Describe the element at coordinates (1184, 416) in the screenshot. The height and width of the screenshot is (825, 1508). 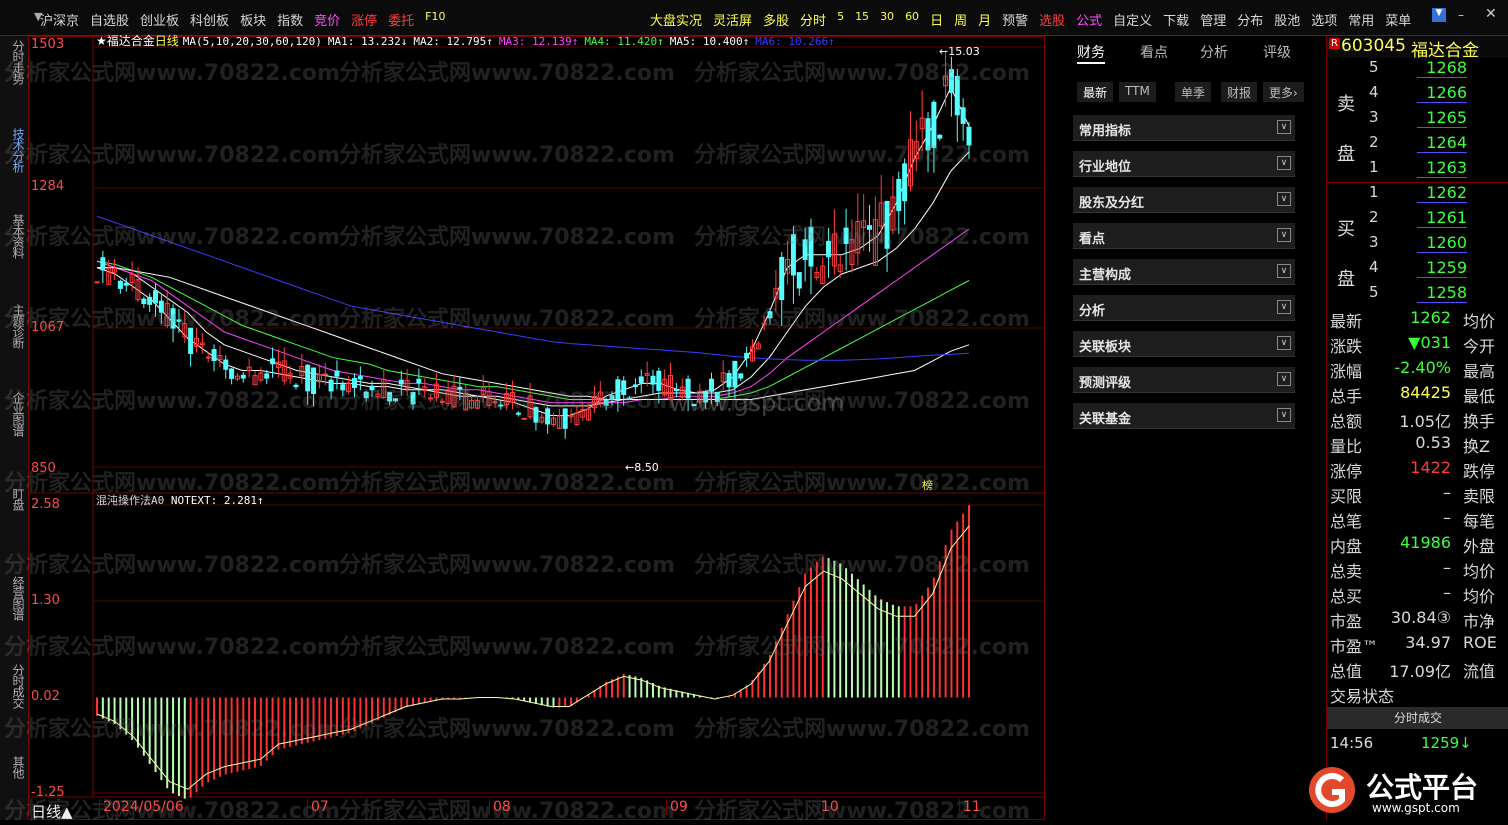
I see `accordion-item: 关联基金 ∨` at that location.